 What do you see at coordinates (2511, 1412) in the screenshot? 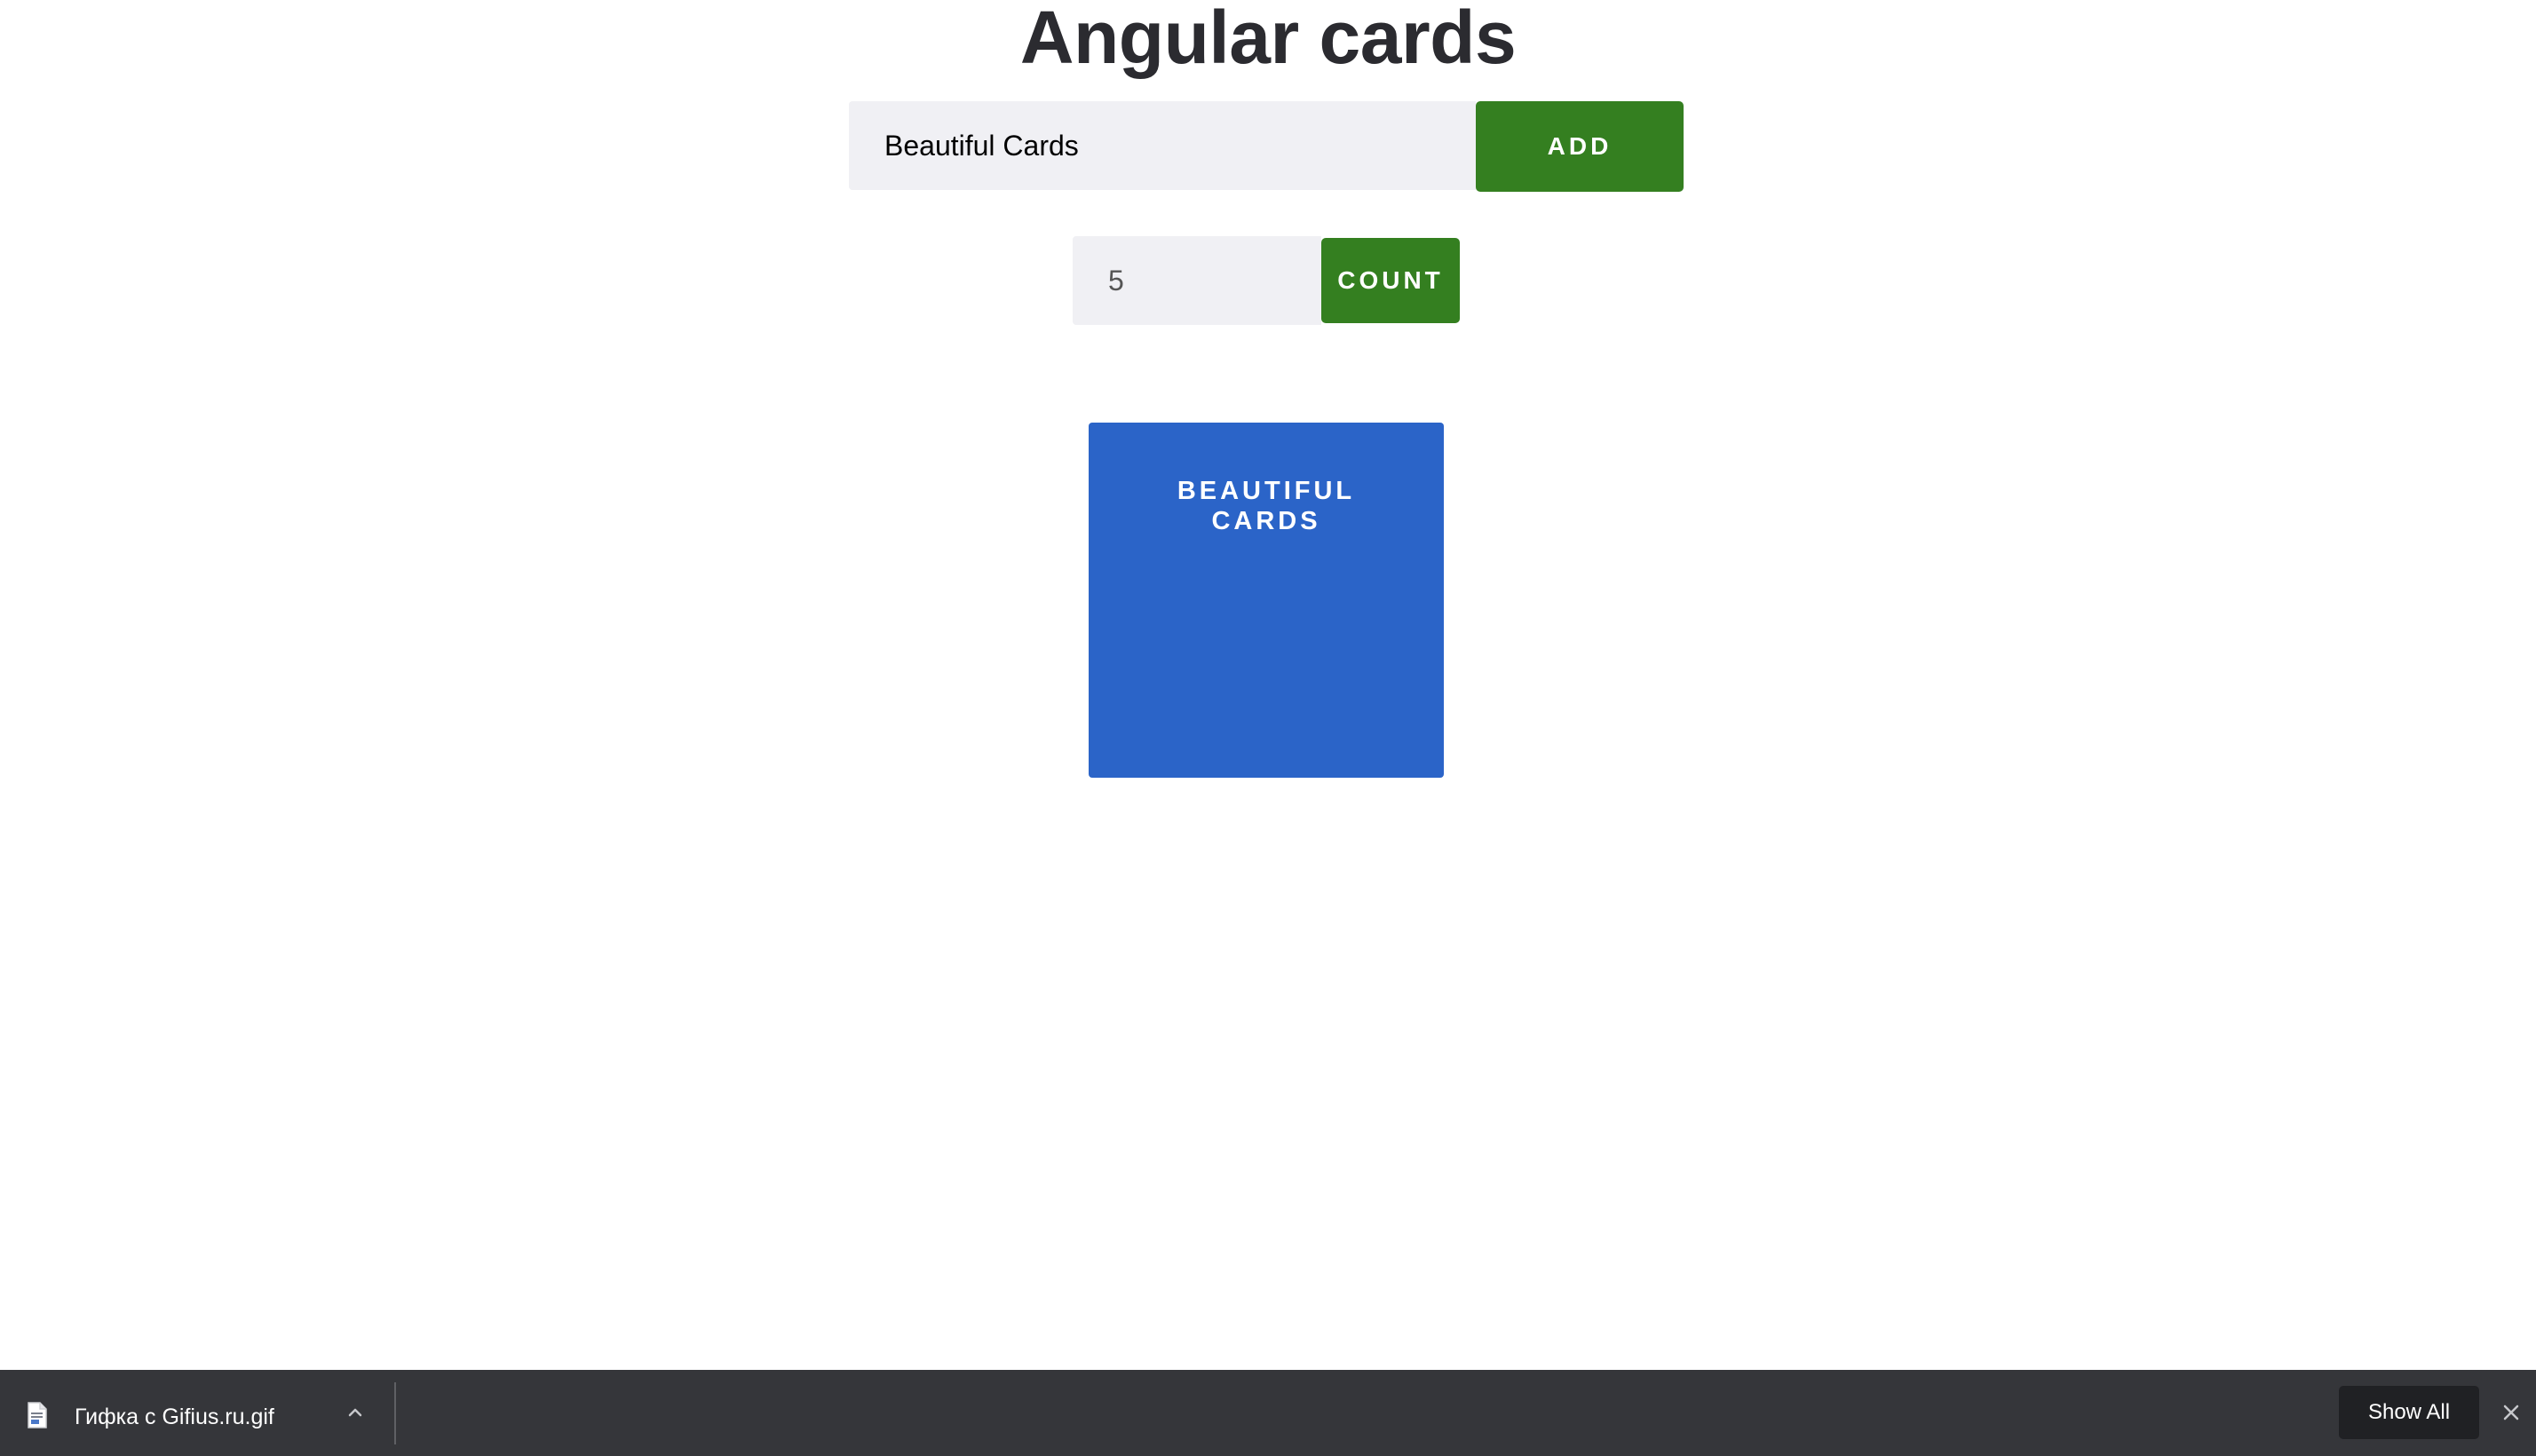
I see `close-icon` at bounding box center [2511, 1412].